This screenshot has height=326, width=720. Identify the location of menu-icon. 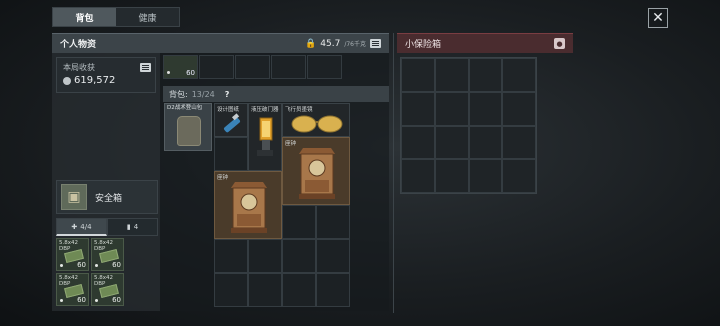
(375, 43).